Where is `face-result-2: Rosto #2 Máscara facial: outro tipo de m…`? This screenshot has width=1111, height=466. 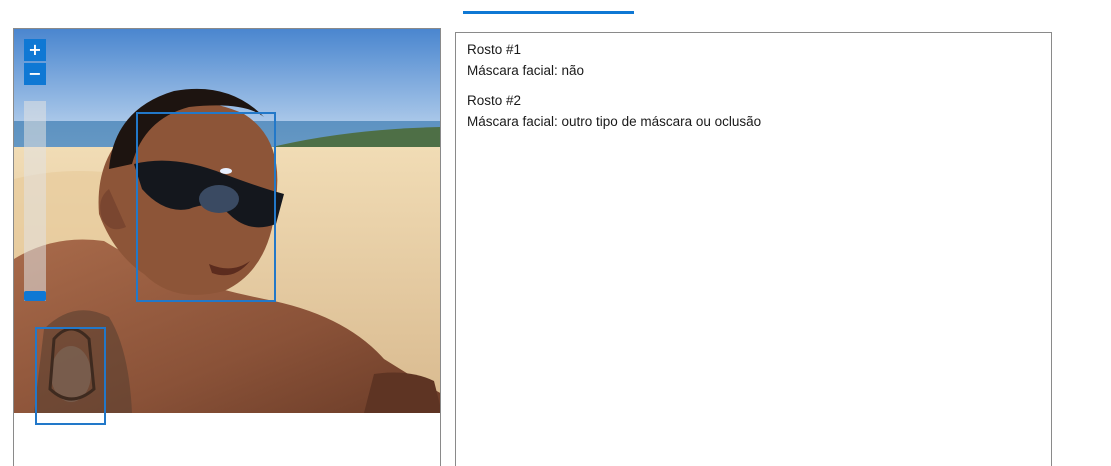 face-result-2: Rosto #2 Máscara facial: outro tipo de m… is located at coordinates (753, 111).